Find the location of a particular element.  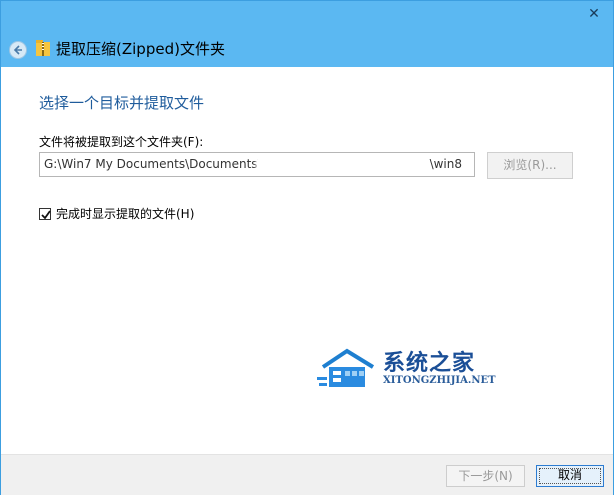

back-arrow-icon is located at coordinates (17, 50).